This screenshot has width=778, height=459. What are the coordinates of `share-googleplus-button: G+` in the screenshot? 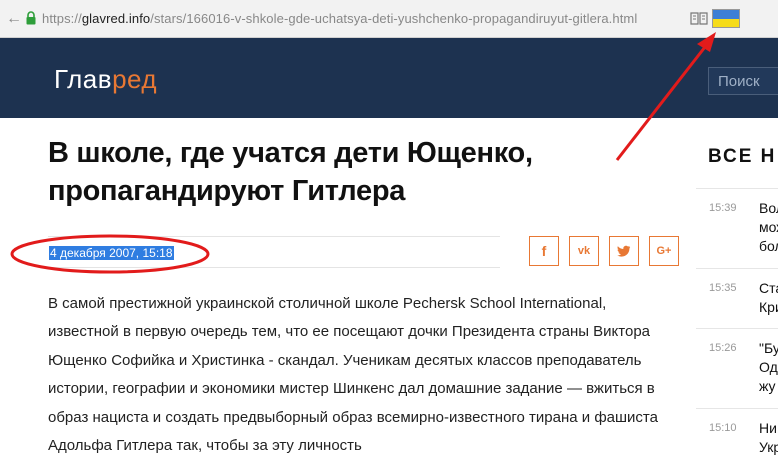 It's located at (664, 251).